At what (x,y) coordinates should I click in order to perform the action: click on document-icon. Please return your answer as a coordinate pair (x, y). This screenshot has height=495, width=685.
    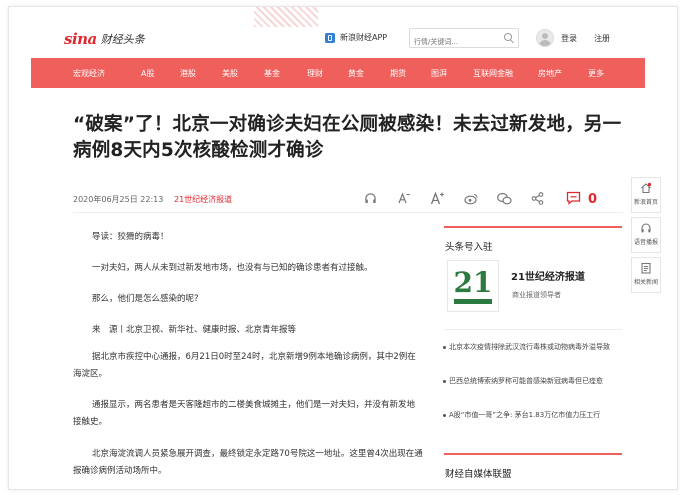
    Looking at the image, I should click on (646, 268).